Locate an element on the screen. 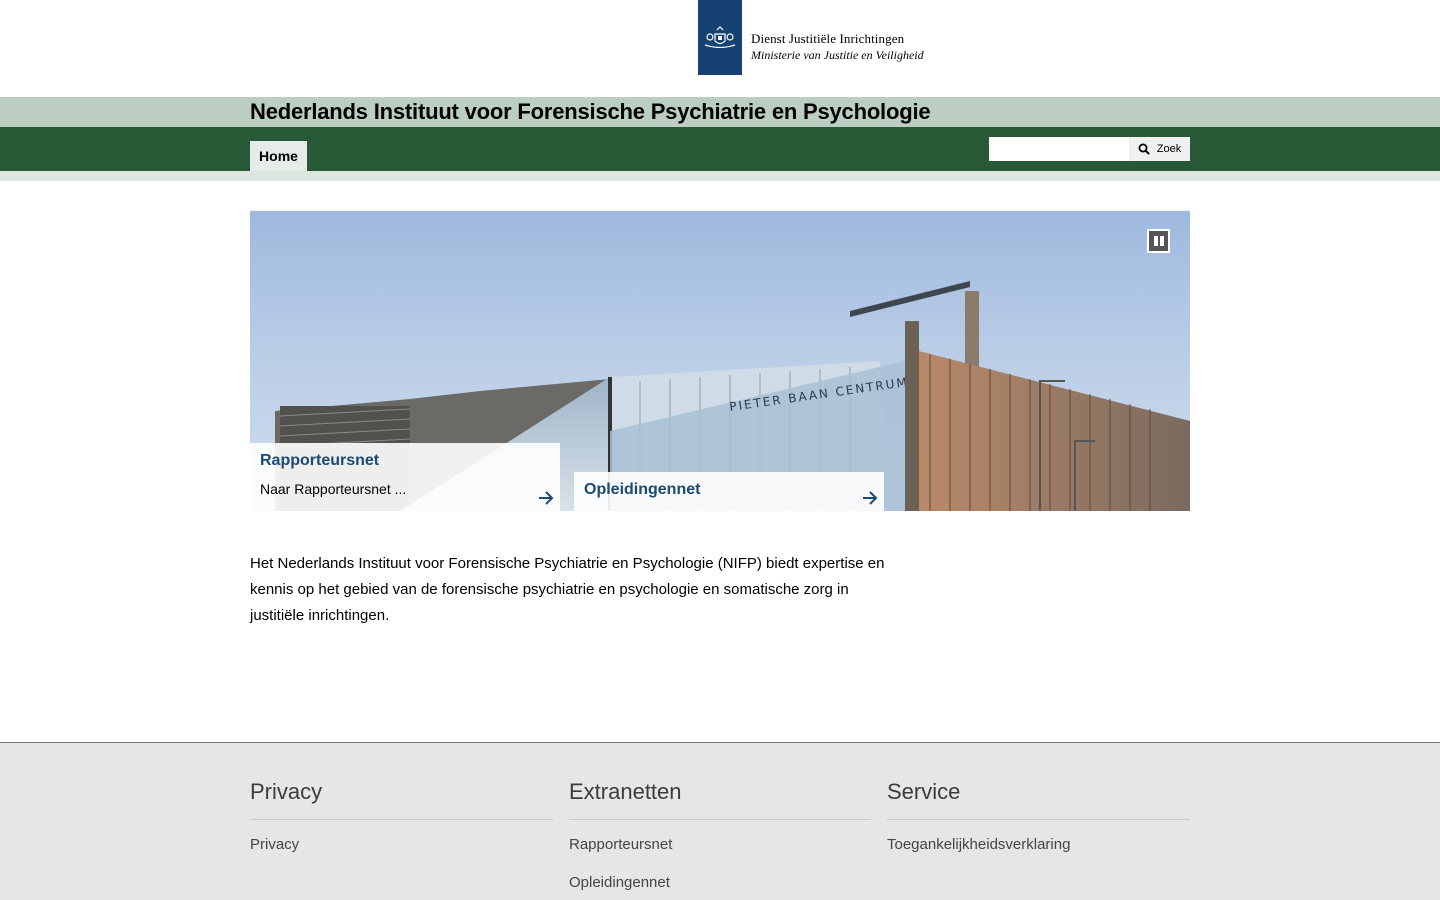  footer-link-opleidingennet: Opleidingennet is located at coordinates (720, 883).